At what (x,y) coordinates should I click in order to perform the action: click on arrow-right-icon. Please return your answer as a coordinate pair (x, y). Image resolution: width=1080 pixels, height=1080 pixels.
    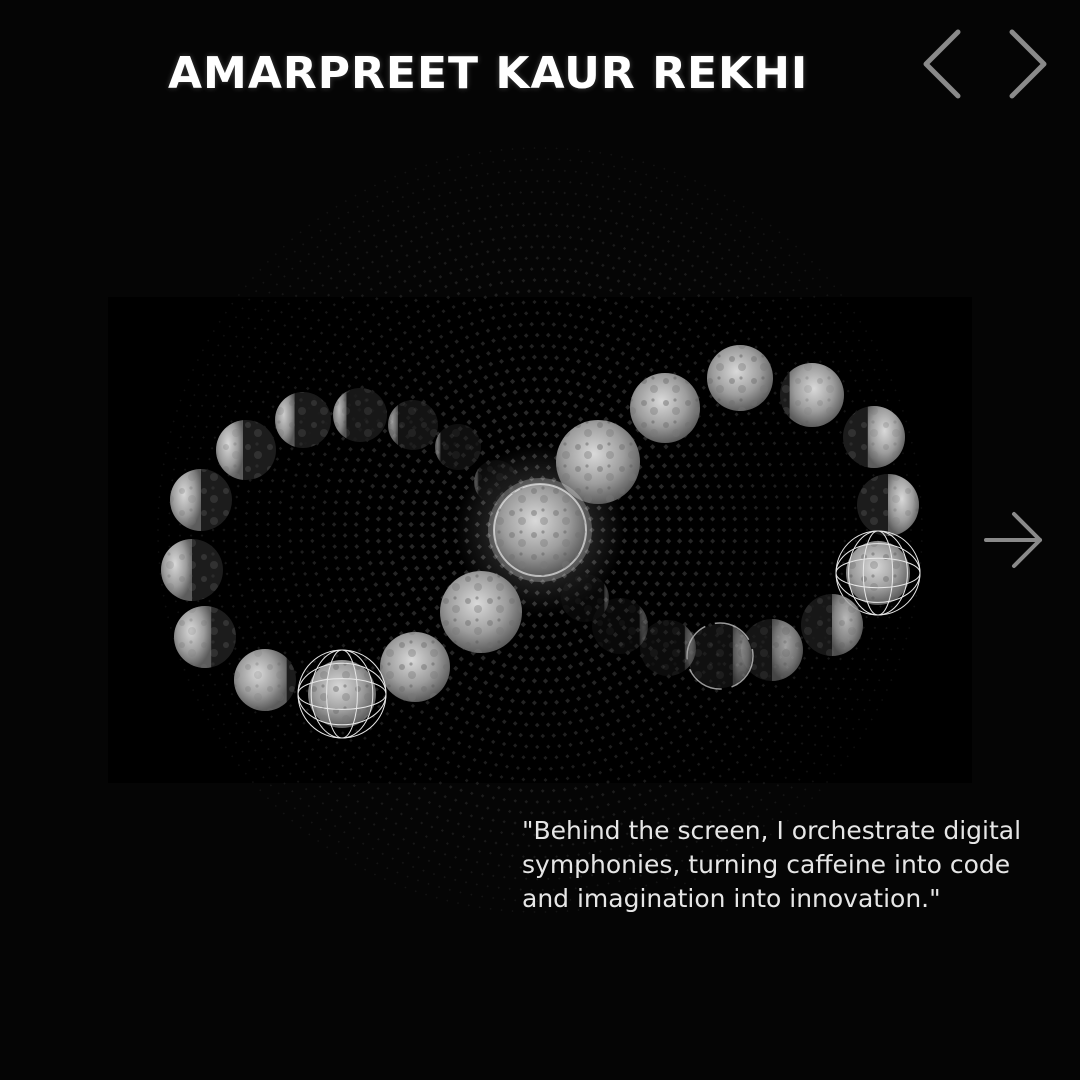
    Looking at the image, I should click on (1013, 540).